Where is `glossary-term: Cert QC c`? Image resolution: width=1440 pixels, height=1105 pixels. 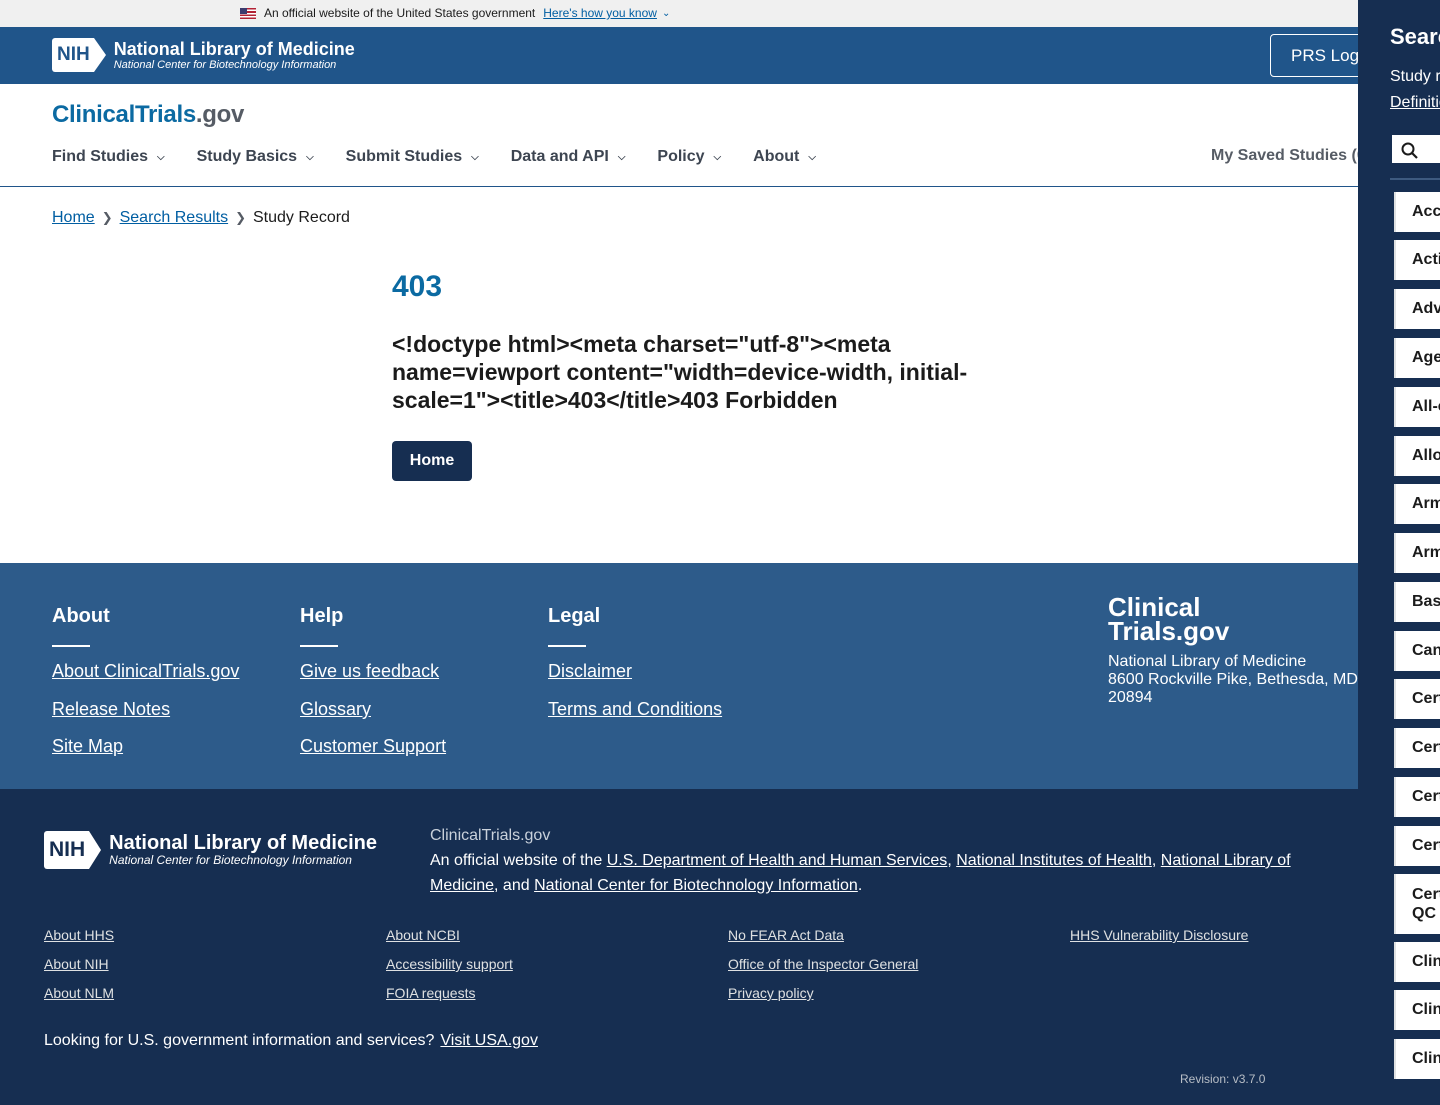
glossary-term: Cert QC c is located at coordinates (1417, 904).